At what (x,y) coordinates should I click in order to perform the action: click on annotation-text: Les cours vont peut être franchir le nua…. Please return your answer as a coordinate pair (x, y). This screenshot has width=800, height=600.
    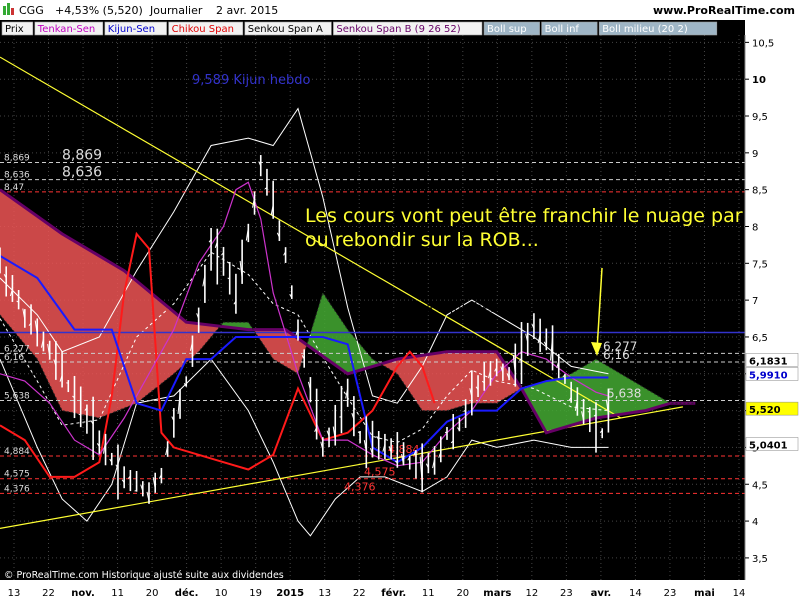
    Looking at the image, I should click on (524, 216).